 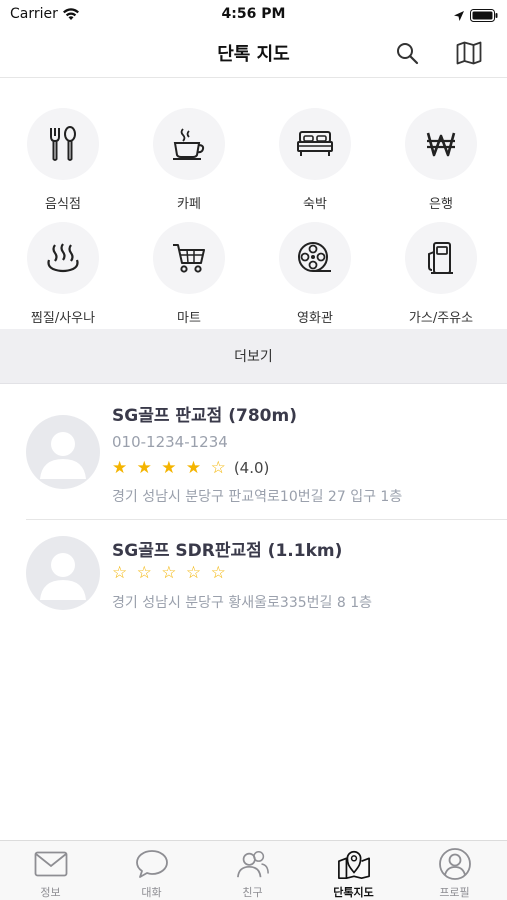 I want to click on star-rating-icon: ☆ ☆ ☆ ☆ ☆, so click(x=170, y=573).